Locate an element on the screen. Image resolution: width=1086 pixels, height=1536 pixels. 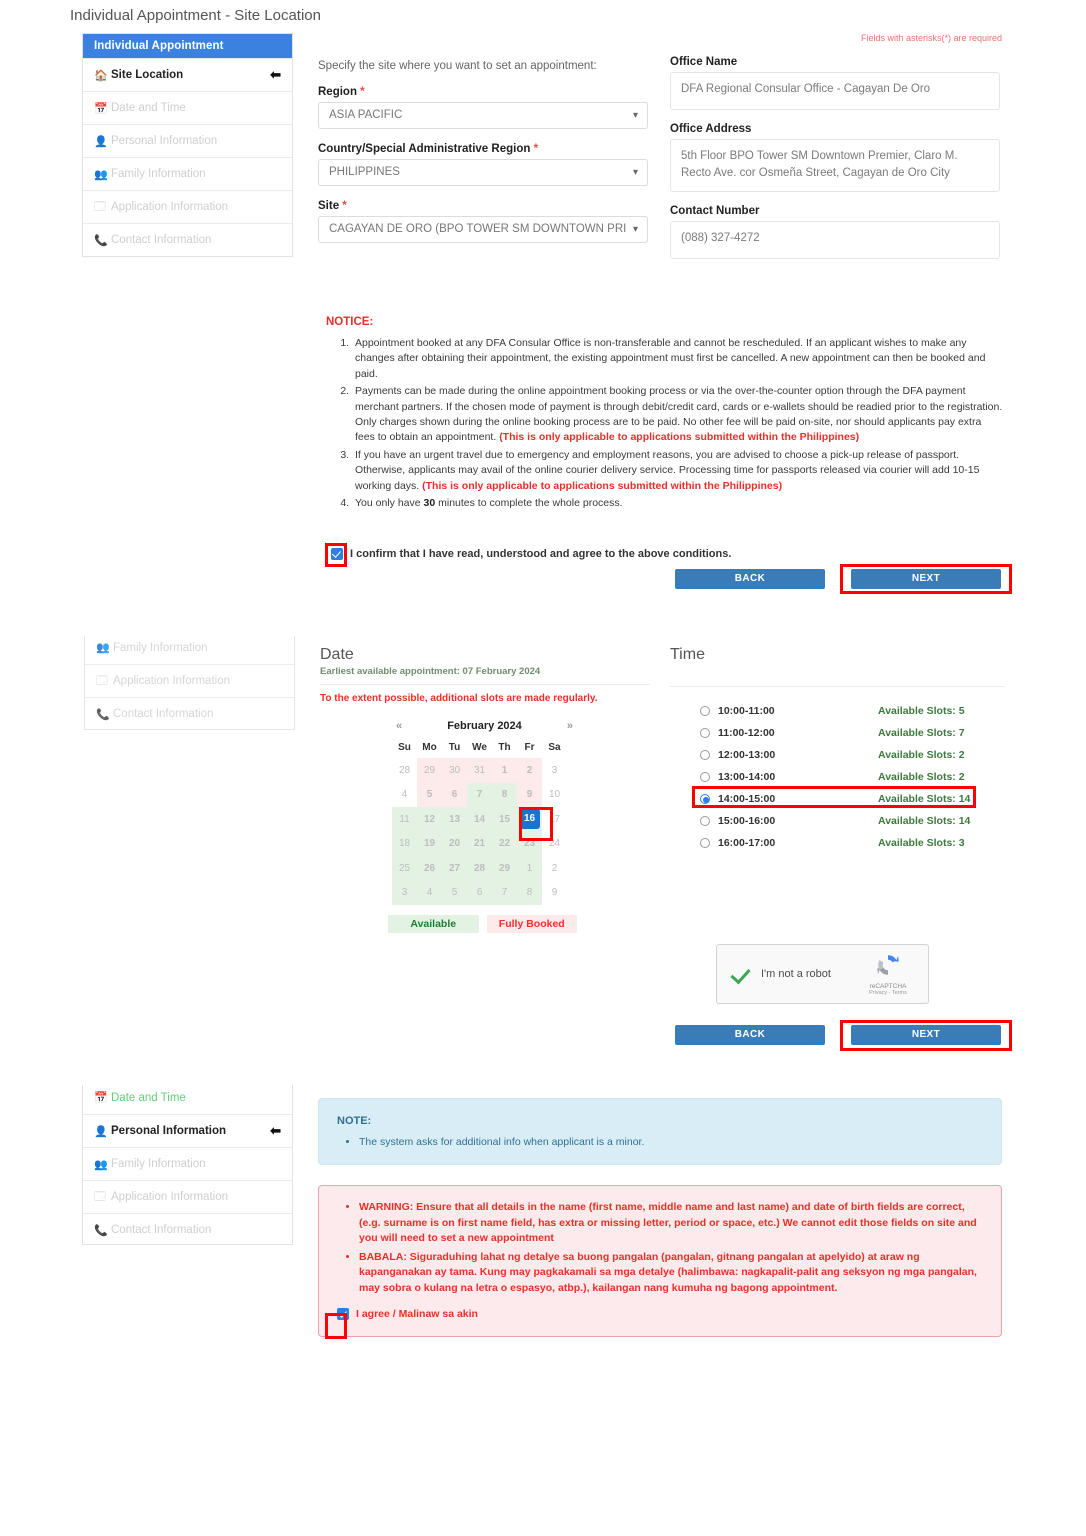
calendar-day: 20 is located at coordinates (454, 843).